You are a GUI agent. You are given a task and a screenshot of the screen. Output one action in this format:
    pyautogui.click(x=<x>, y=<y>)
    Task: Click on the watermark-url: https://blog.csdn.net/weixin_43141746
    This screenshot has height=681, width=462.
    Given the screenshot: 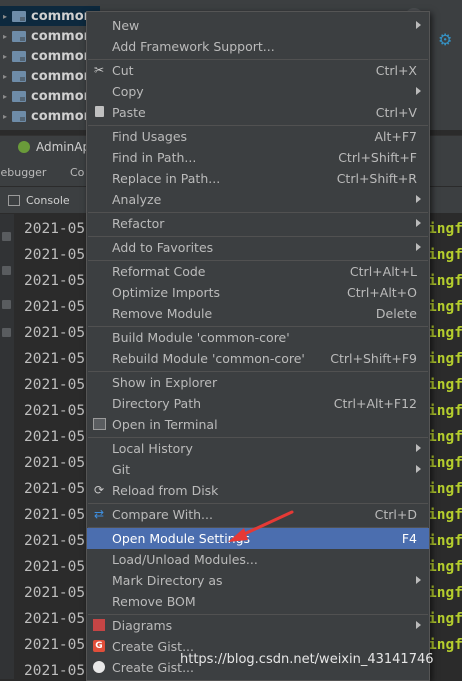 What is the action you would take?
    pyautogui.click(x=307, y=659)
    